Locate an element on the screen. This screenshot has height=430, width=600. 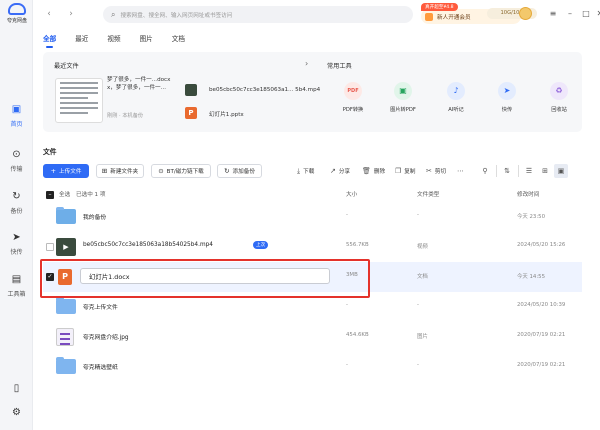
copy-label: 复制 is located at coordinates (410, 172).